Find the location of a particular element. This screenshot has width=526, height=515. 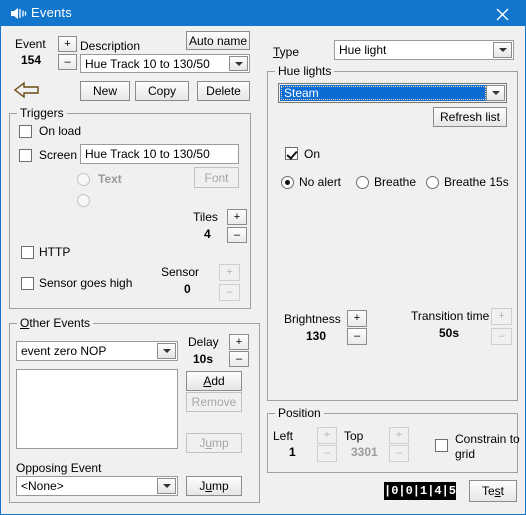

screen-text-input: Hue Track 10 to 130/50 is located at coordinates (159, 154).